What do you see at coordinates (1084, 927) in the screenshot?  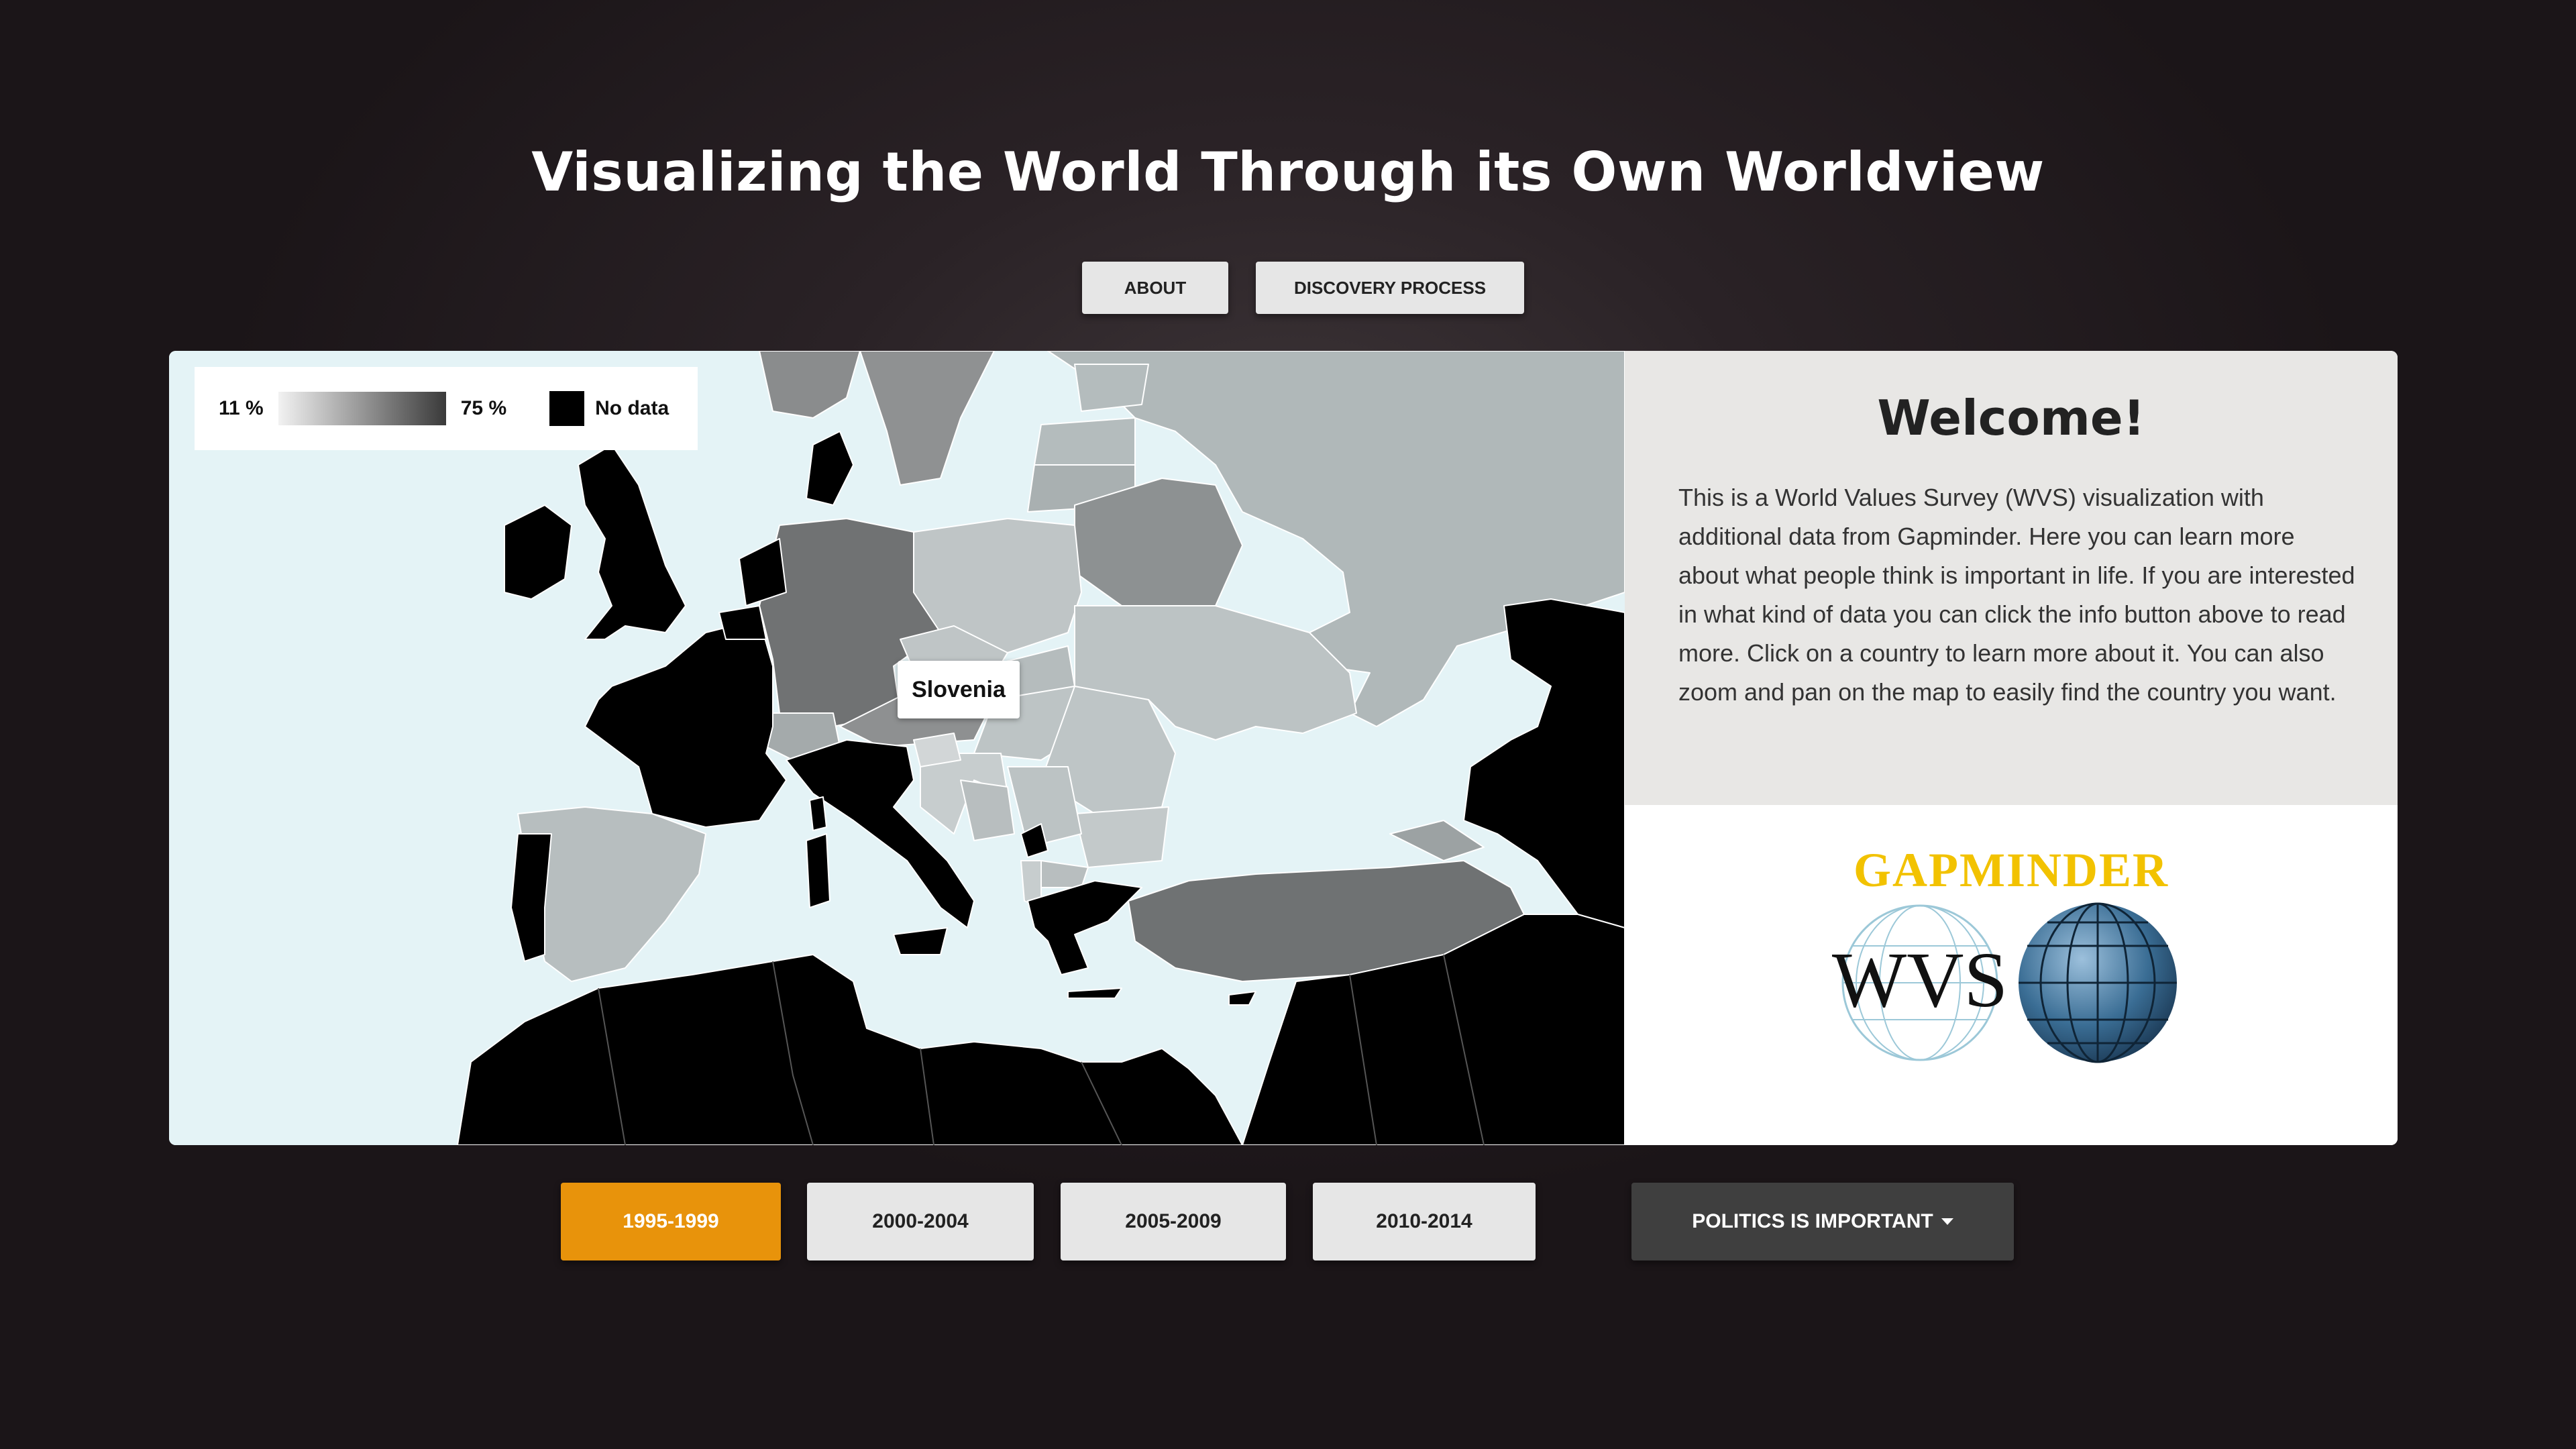 I see `country-greece` at bounding box center [1084, 927].